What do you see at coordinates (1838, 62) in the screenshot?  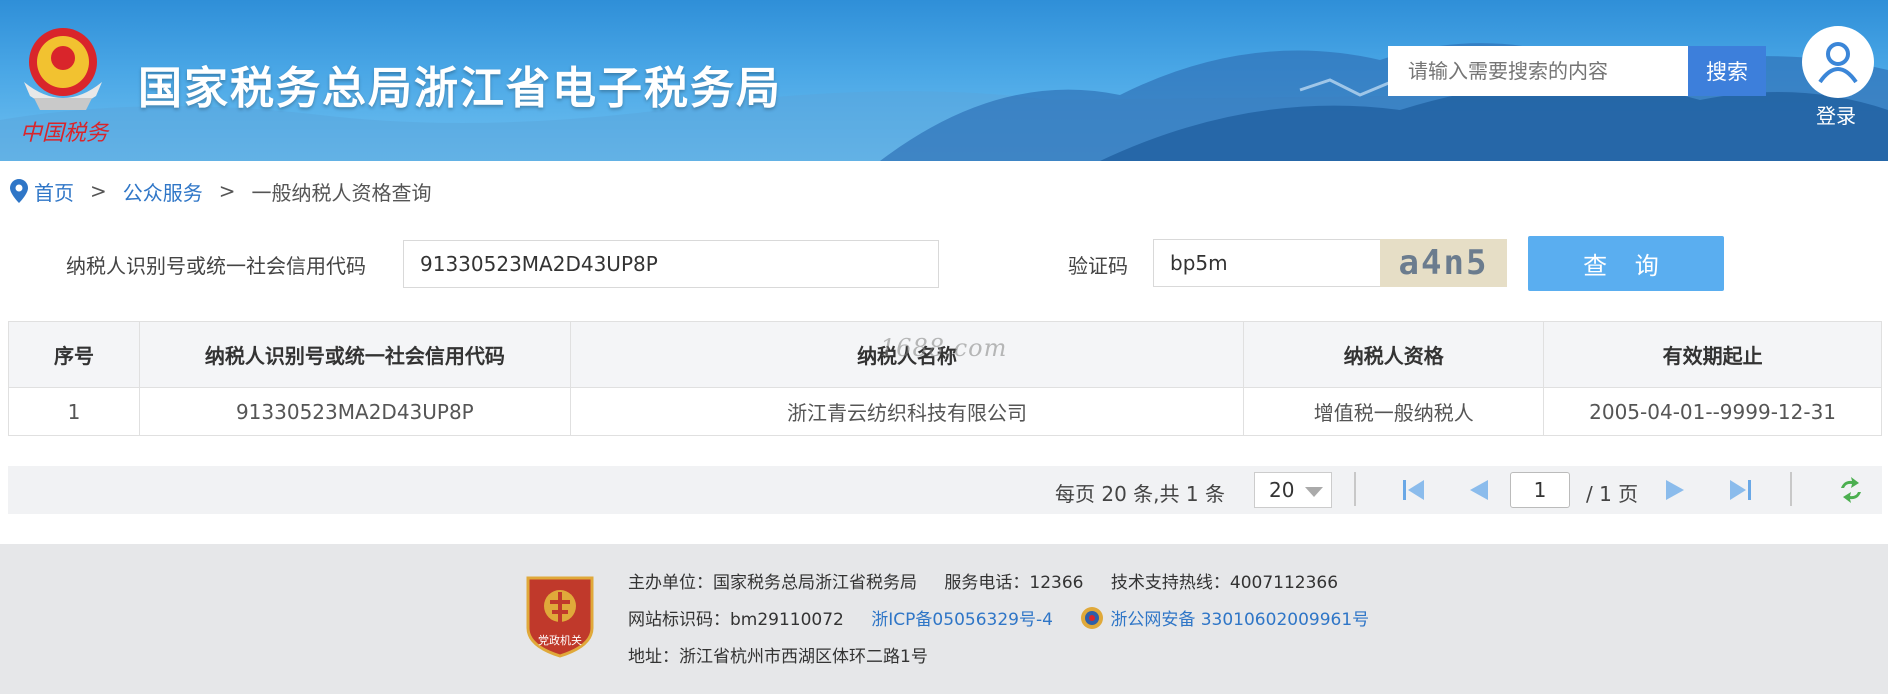 I see `user-avatar-icon` at bounding box center [1838, 62].